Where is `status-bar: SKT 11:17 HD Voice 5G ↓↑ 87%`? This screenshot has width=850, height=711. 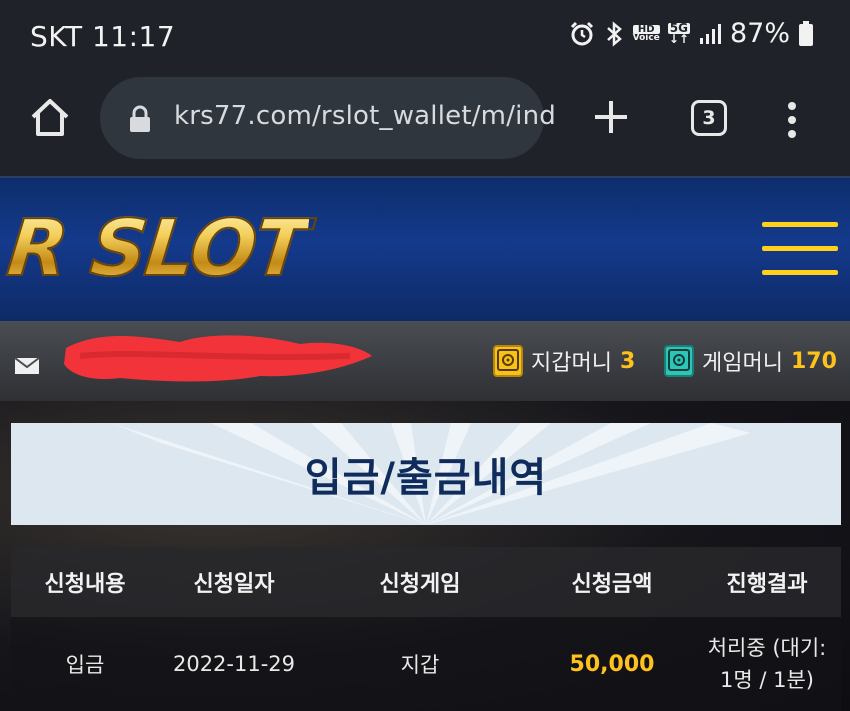 status-bar: SKT 11:17 HD Voice 5G ↓↑ 87% is located at coordinates (425, 36).